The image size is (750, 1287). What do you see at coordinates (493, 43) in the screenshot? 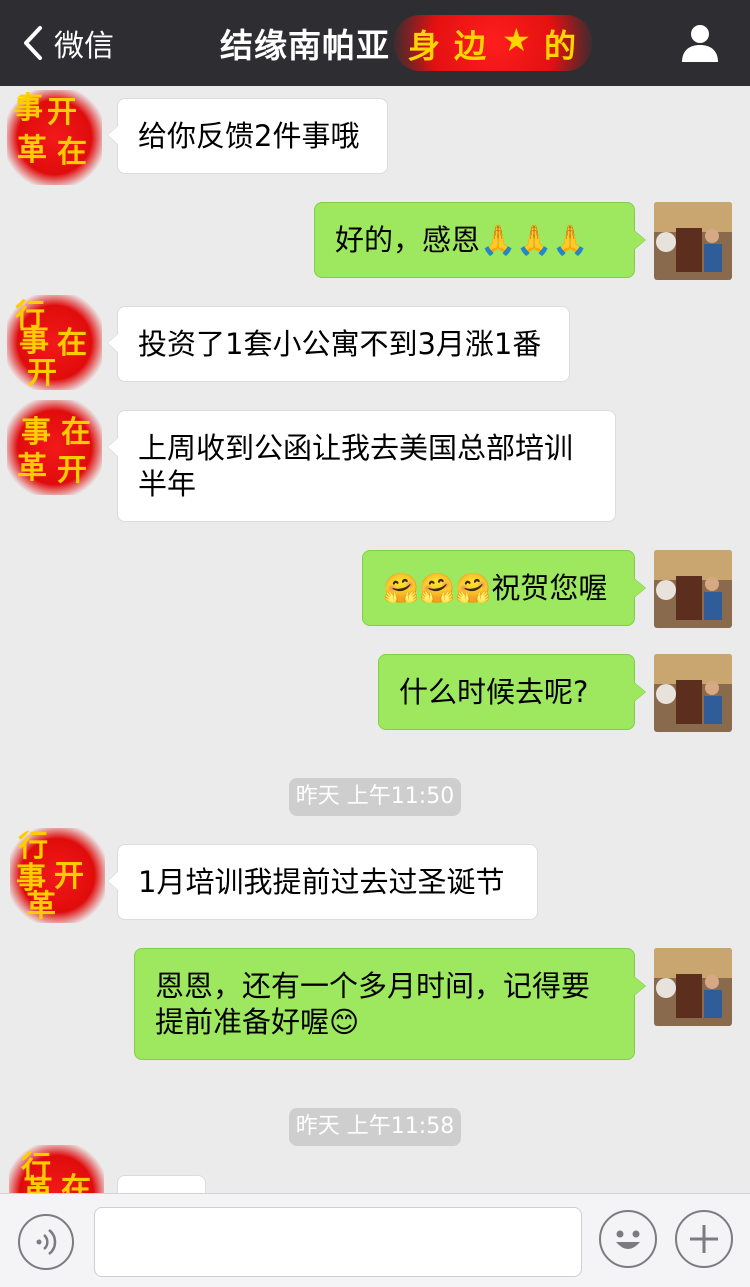
I see `redaction-mark: 身 边 ★ 的` at bounding box center [493, 43].